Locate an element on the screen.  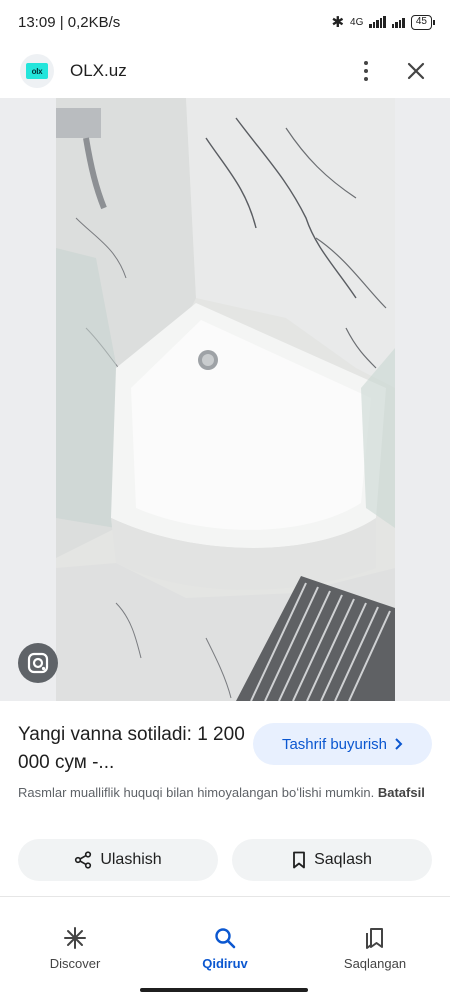
signal-icon is located at coordinates (377, 22).